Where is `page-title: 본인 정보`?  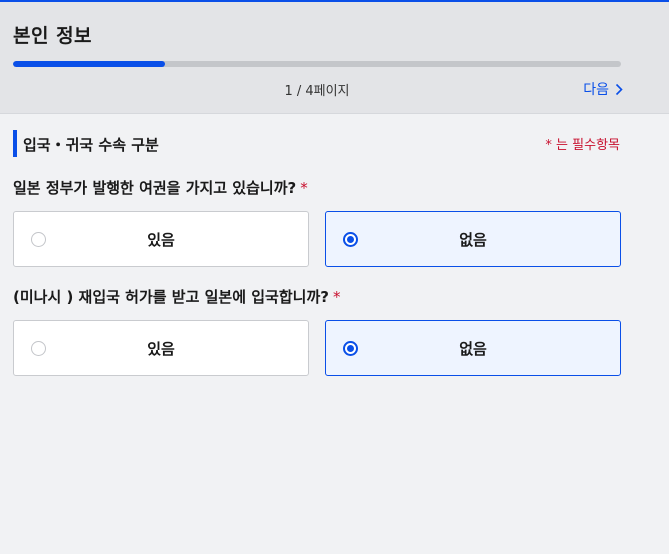
page-title: 본인 정보 is located at coordinates (53, 36).